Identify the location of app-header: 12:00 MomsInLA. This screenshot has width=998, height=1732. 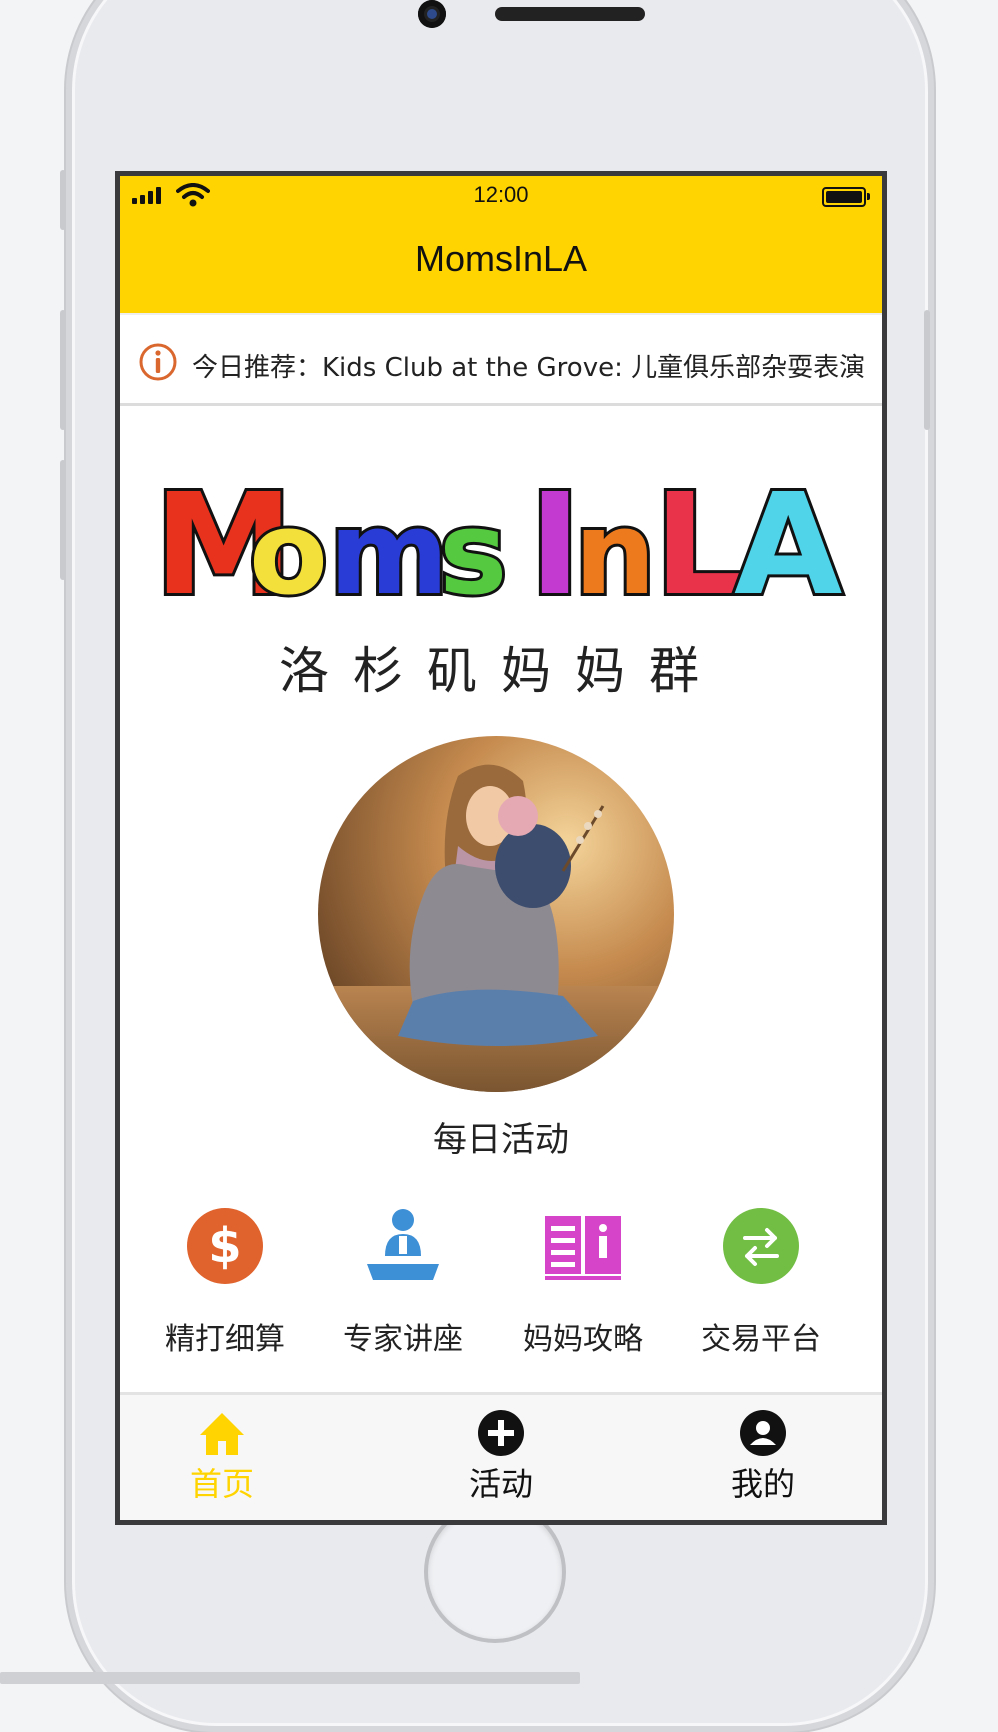
(501, 244).